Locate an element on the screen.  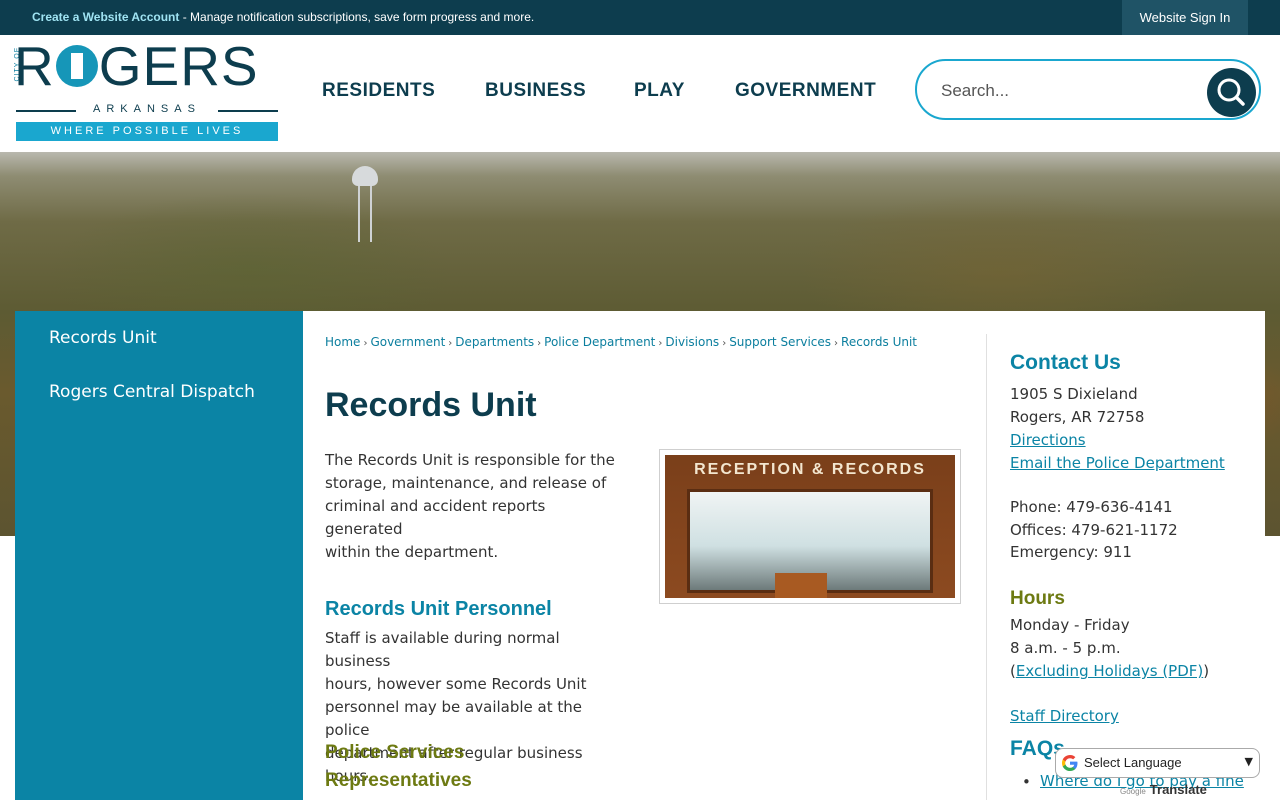
breadcrumb-divisions: Divisions is located at coordinates (692, 342).